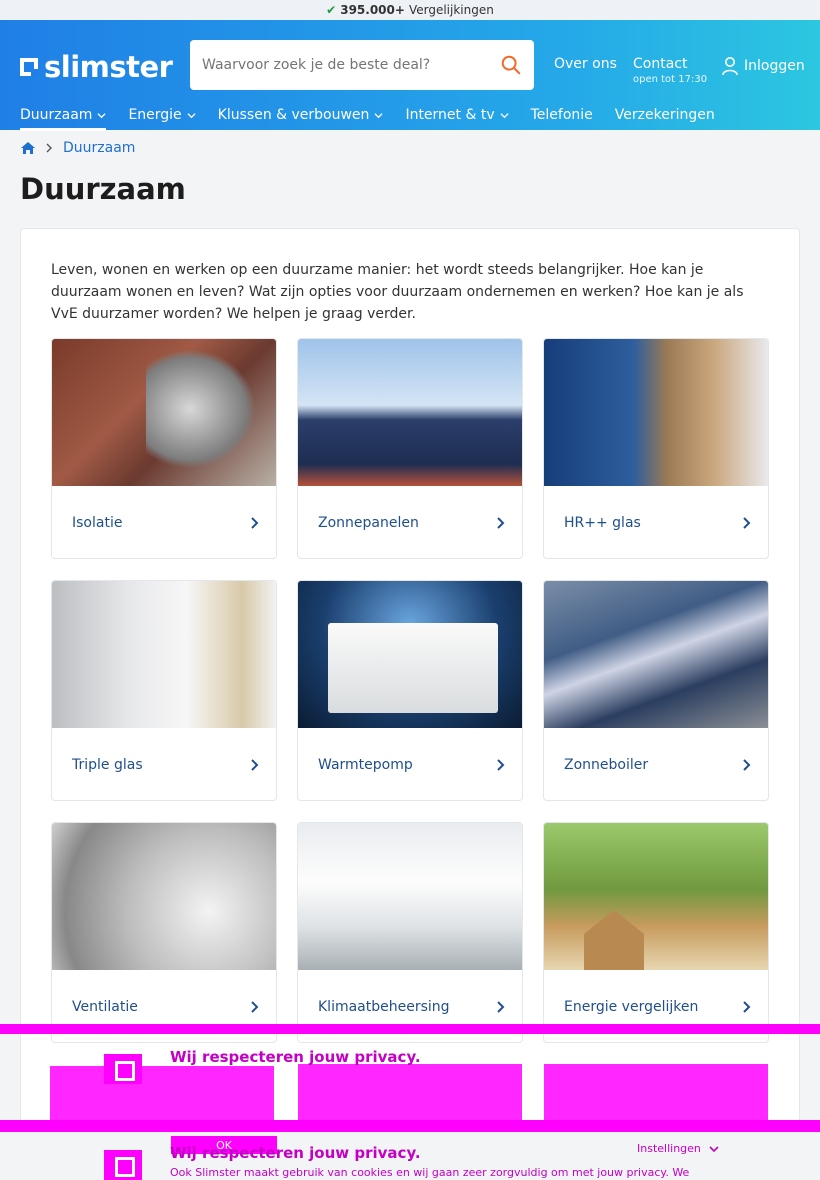  I want to click on tile-label: HR++ glas, so click(602, 523).